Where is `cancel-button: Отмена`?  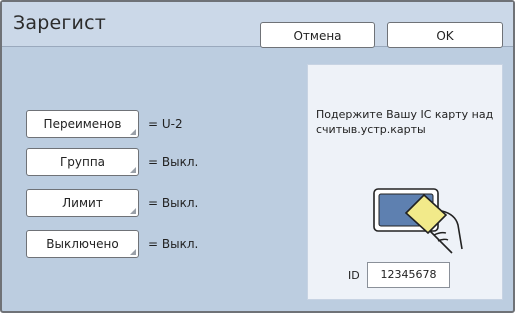 cancel-button: Отмена is located at coordinates (317, 35).